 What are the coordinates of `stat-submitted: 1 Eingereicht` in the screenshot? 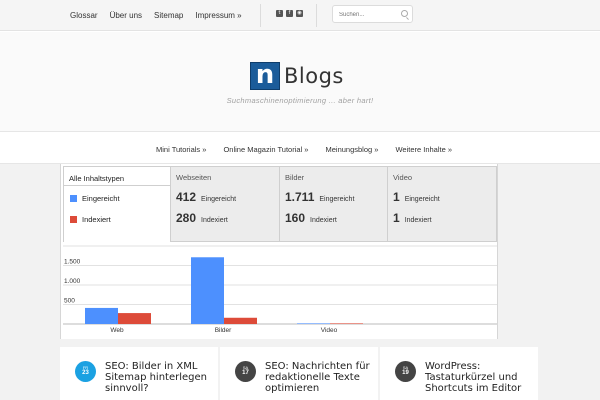 It's located at (416, 197).